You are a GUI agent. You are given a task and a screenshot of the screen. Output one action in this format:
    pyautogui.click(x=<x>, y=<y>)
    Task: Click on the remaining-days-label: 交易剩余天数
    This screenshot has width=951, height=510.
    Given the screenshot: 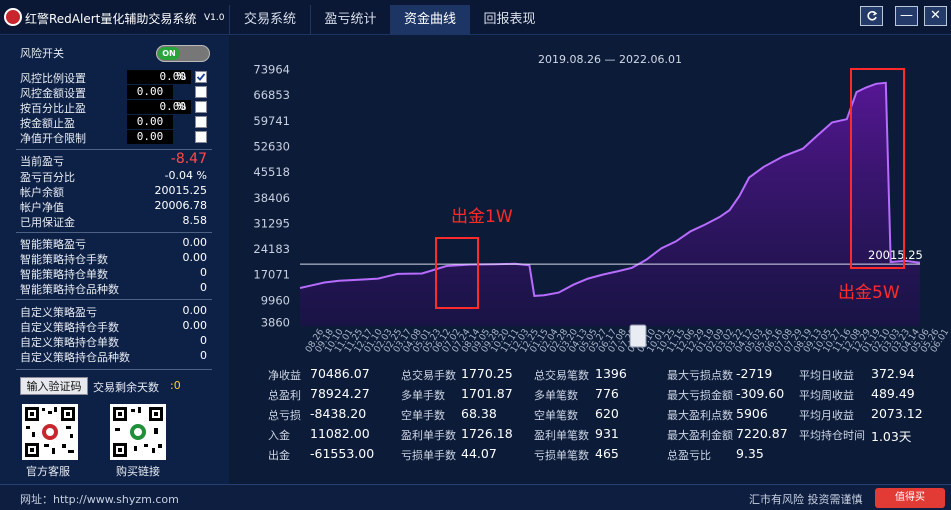 What is the action you would take?
    pyautogui.click(x=126, y=387)
    